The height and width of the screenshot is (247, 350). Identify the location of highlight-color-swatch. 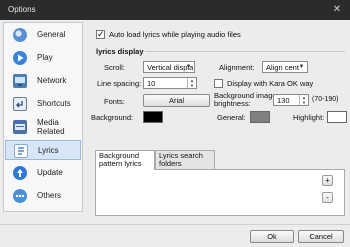
(337, 117).